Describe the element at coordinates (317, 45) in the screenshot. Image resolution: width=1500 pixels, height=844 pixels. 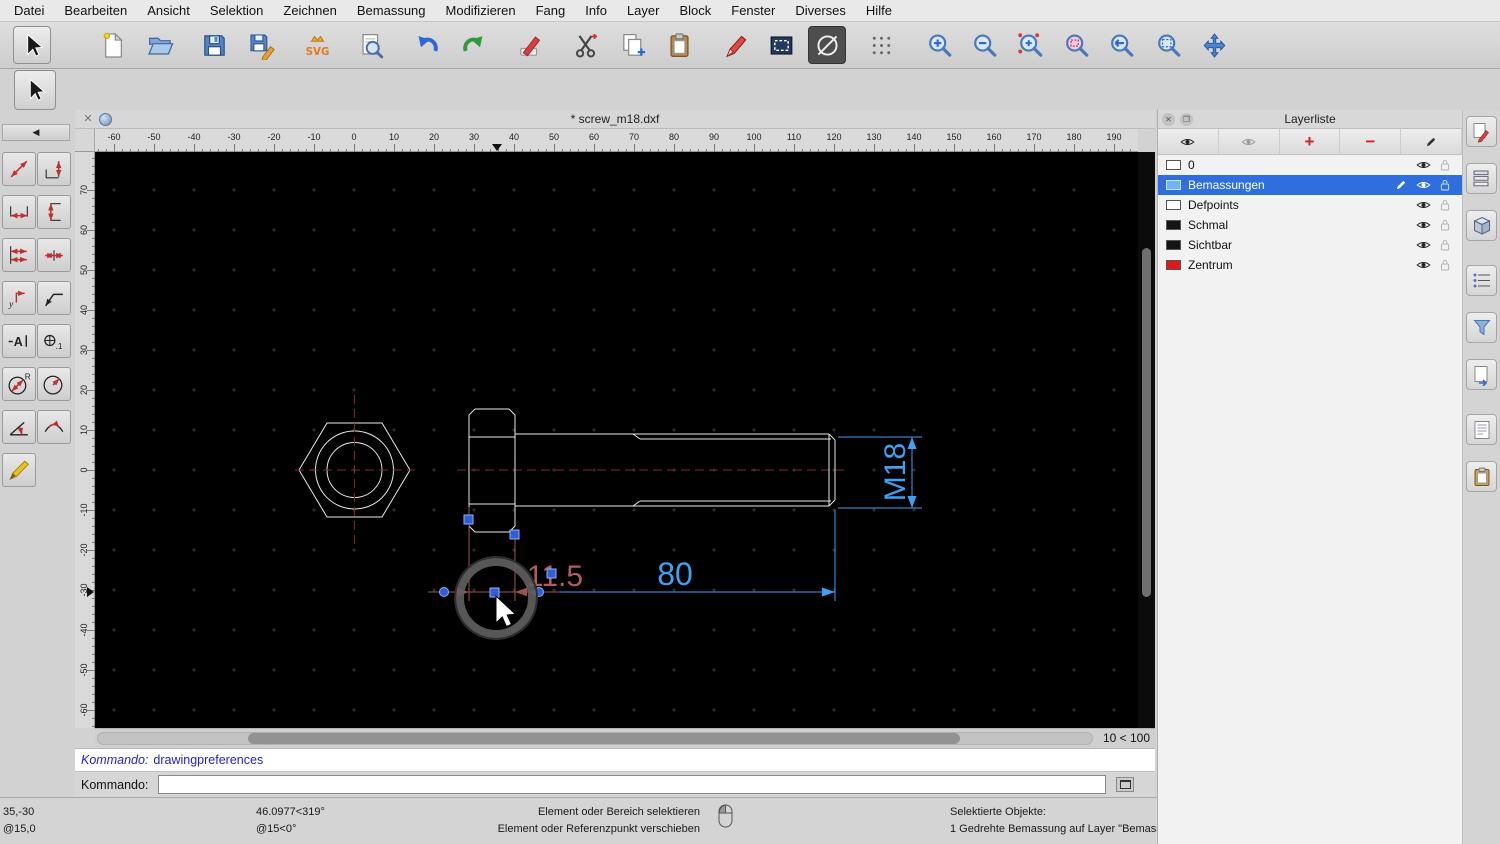
I see `svg-export-button: SVG` at that location.